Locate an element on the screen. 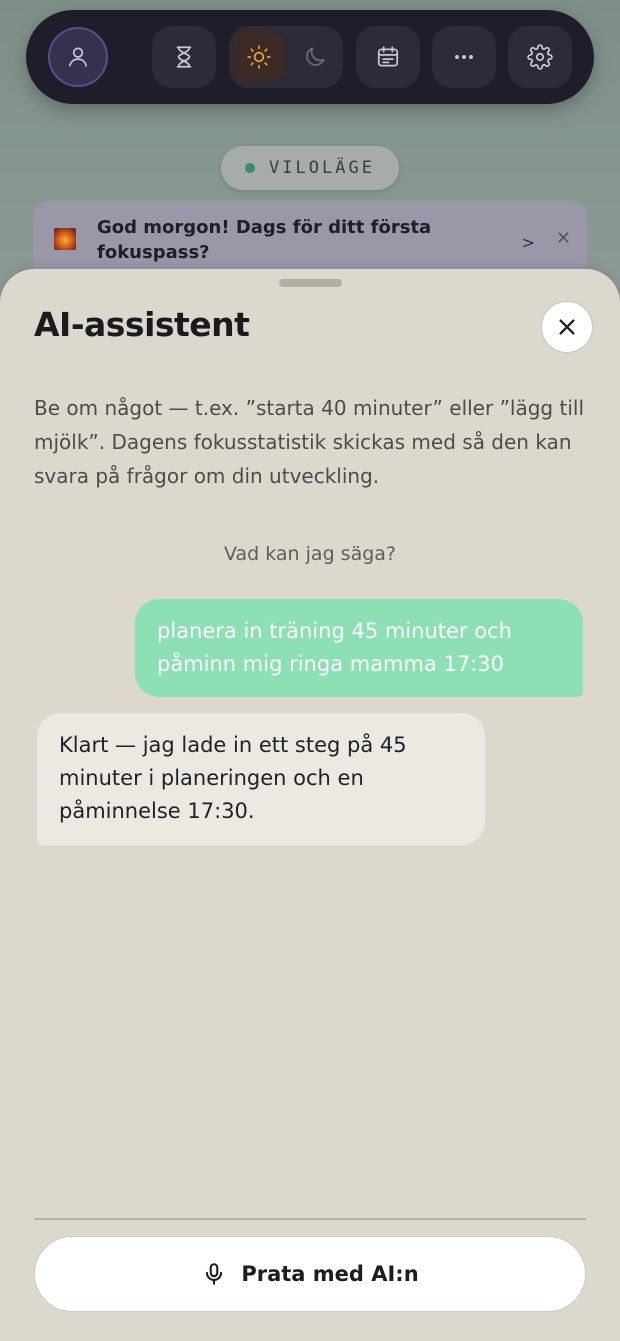 Image resolution: width=620 pixels, height=1341 pixels. banner-close-icon: ✕ is located at coordinates (563, 238).